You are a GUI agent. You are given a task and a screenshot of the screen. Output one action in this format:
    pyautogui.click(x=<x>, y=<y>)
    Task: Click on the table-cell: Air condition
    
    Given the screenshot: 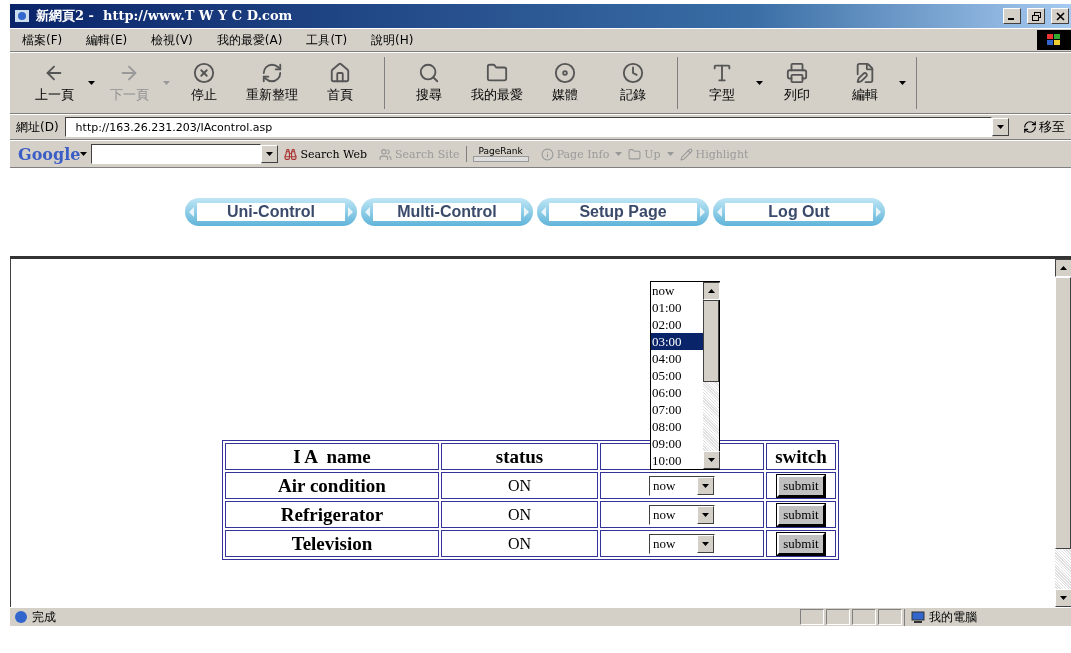 What is the action you would take?
    pyautogui.click(x=332, y=485)
    